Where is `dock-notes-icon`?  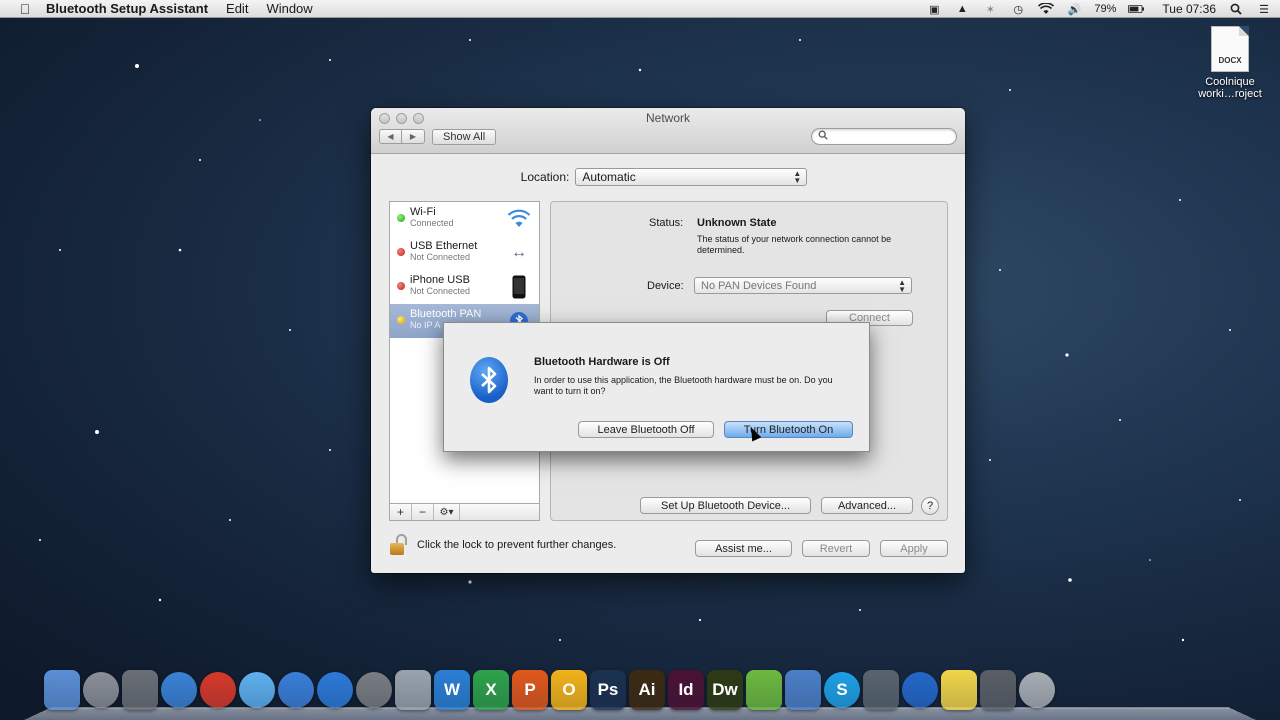 dock-notes-icon is located at coordinates (959, 690).